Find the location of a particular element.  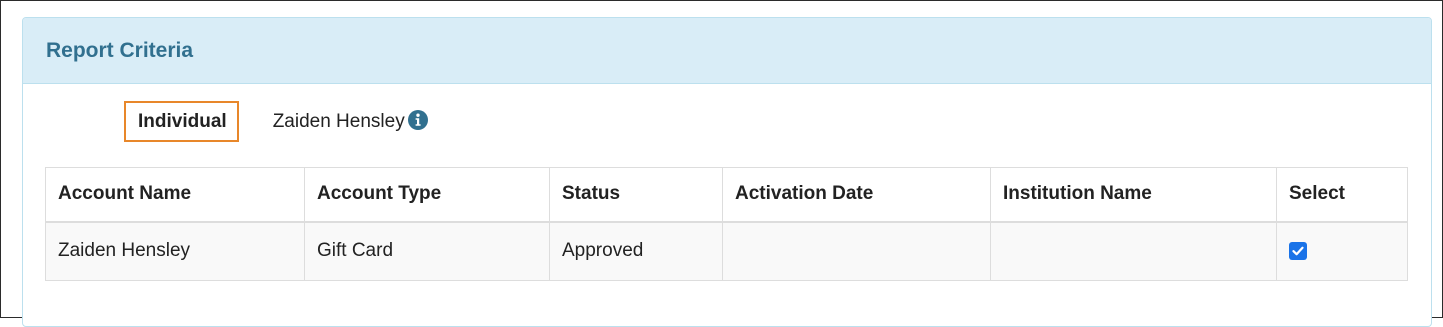

info-circle-icon is located at coordinates (417, 120).